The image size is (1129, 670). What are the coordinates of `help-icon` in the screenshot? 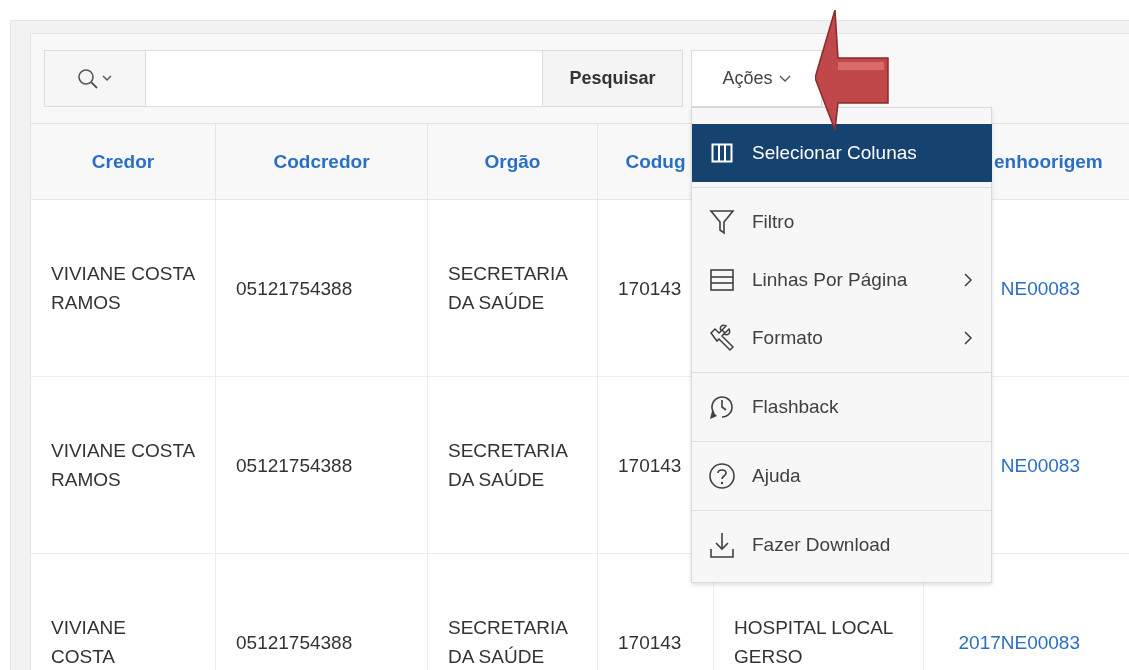 It's located at (722, 476).